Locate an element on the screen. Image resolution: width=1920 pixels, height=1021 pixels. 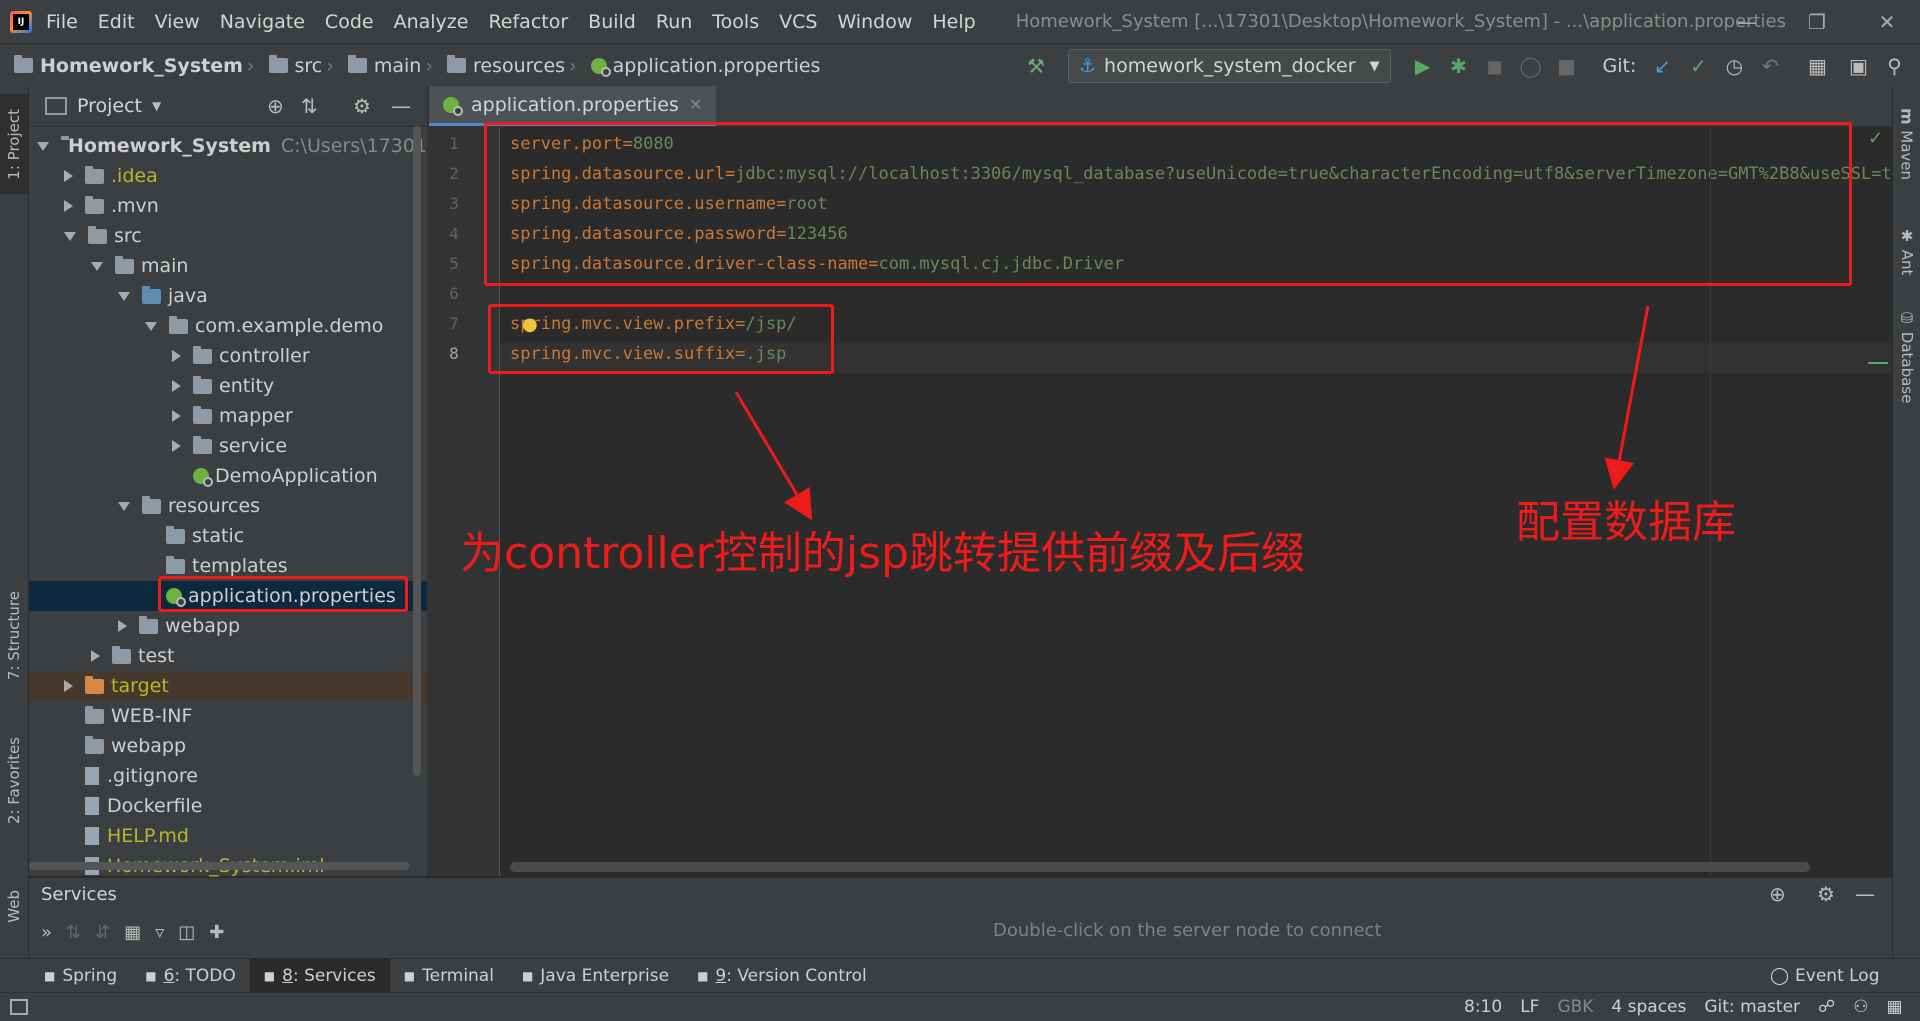
arrow-to-mvc-box is located at coordinates (773, 456).